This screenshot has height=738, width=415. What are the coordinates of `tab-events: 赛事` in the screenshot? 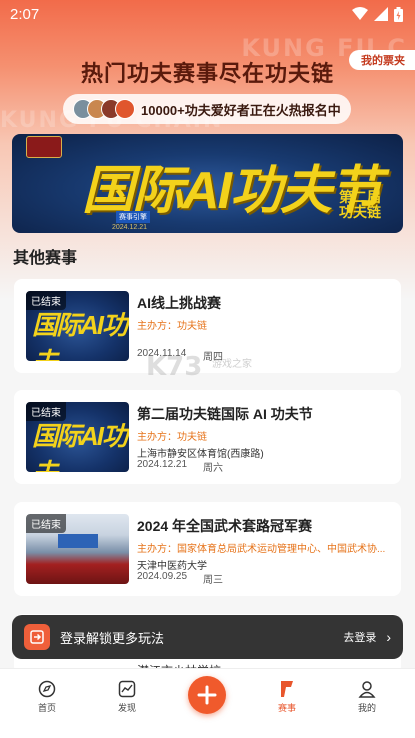 It's located at (287, 696).